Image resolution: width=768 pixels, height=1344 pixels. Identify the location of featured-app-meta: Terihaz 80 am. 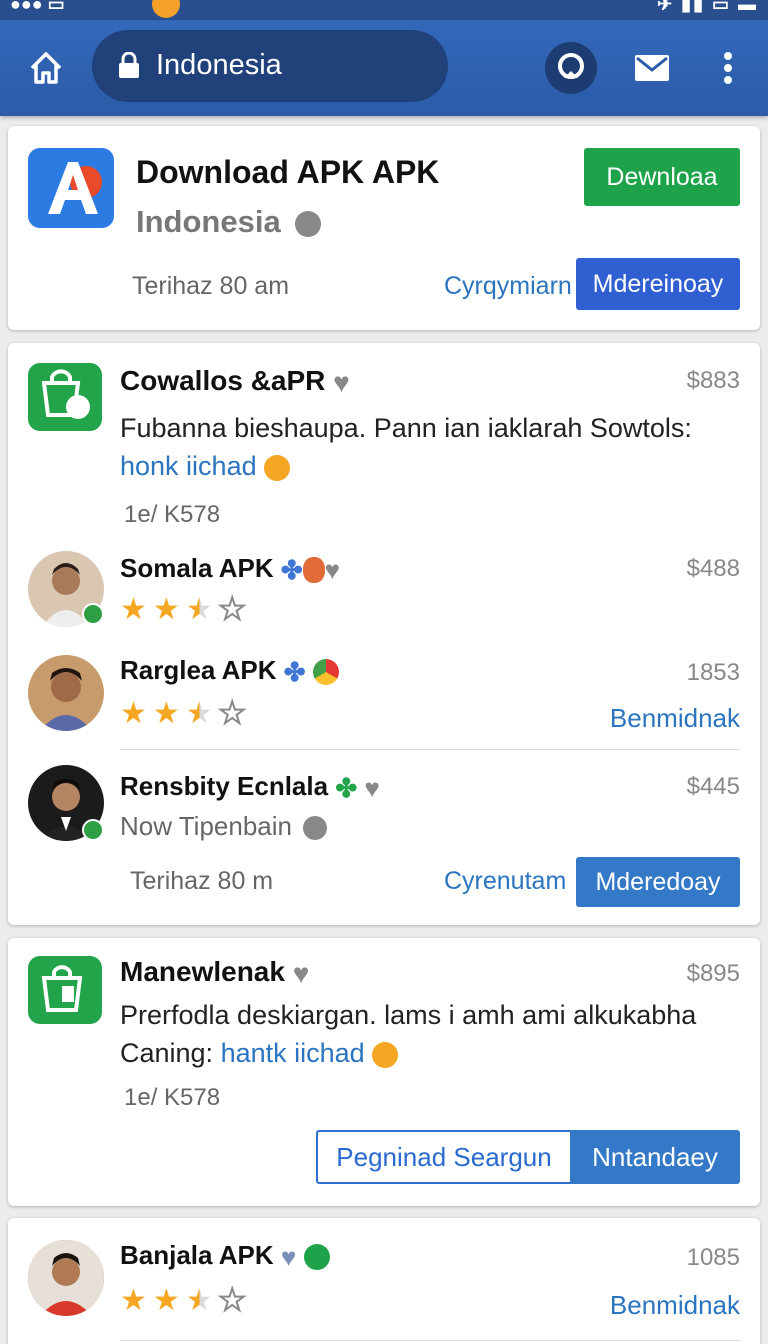
(211, 286).